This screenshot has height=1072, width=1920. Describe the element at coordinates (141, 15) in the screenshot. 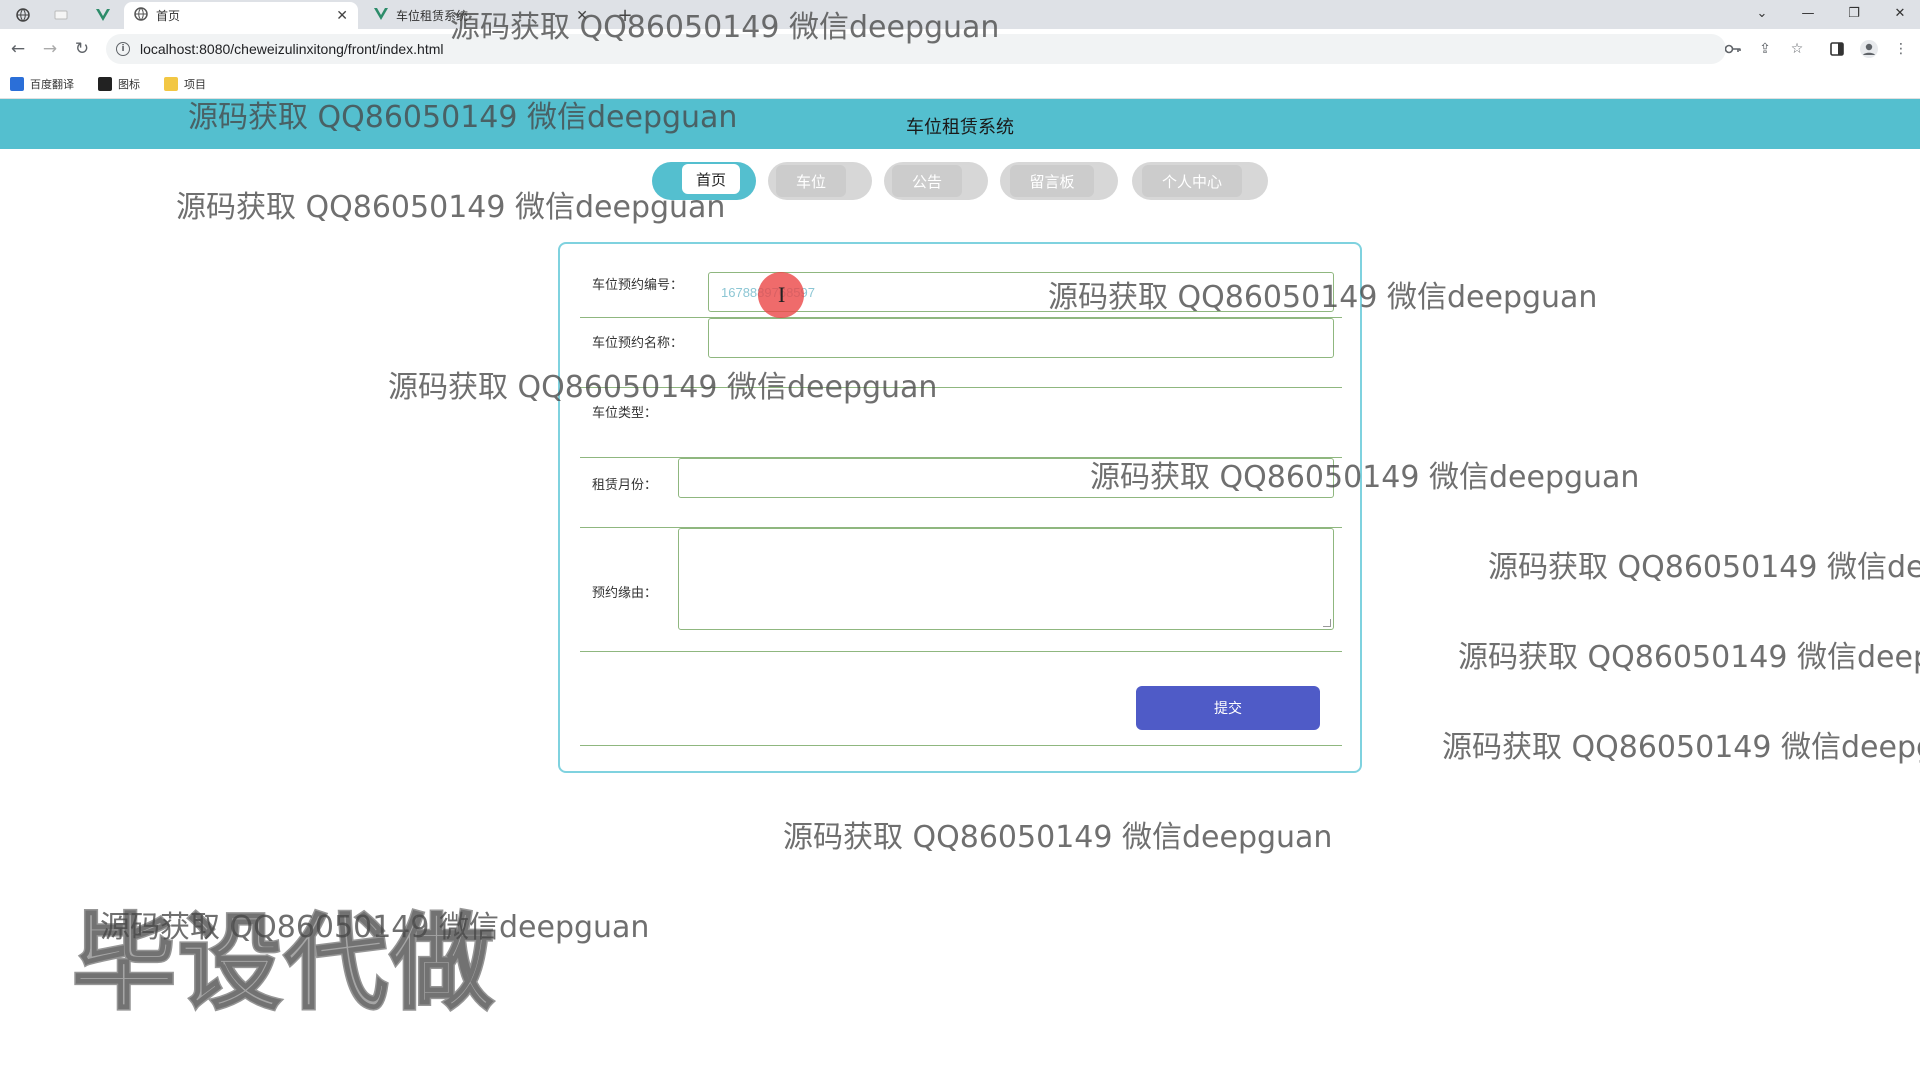

I see `globe-icon` at that location.